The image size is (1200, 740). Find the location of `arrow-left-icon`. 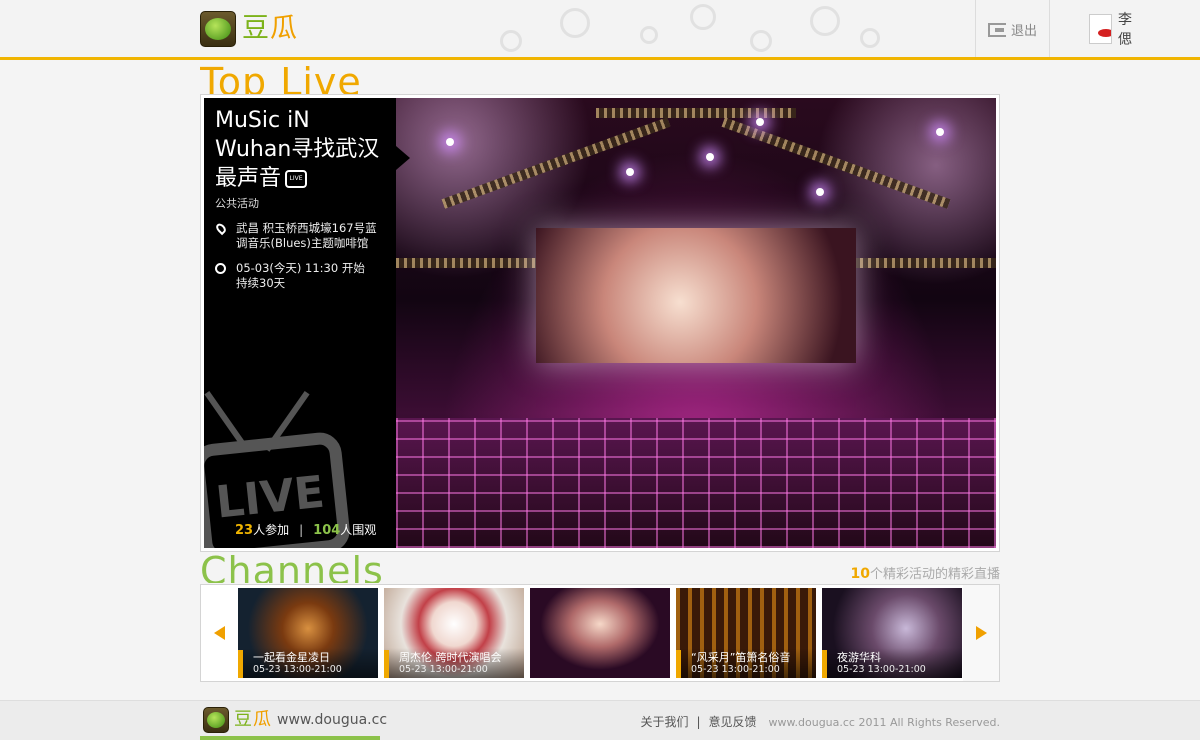

arrow-left-icon is located at coordinates (219, 633).